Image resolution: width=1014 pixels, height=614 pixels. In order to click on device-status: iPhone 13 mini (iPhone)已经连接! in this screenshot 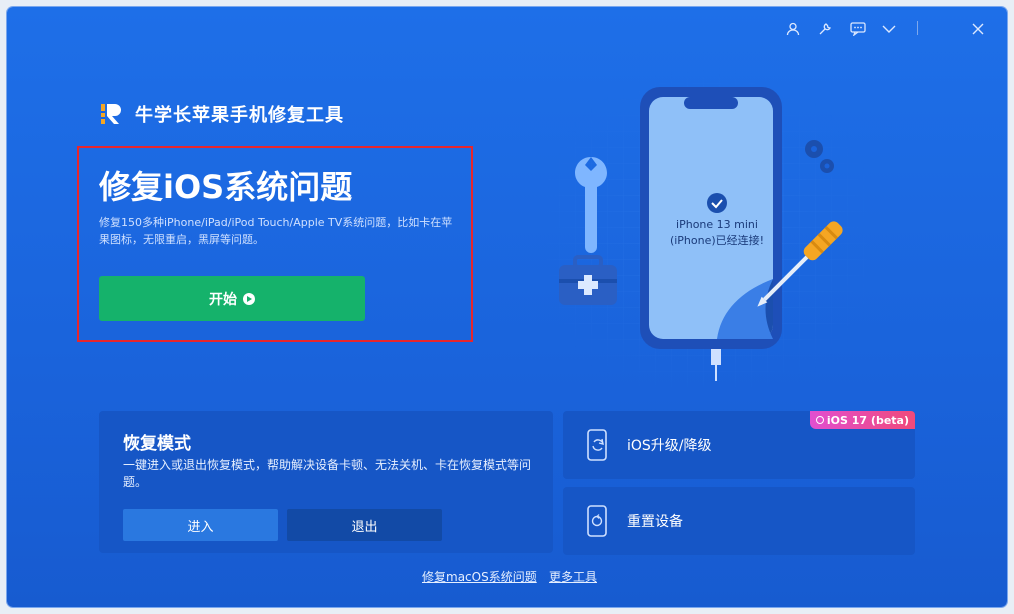, I will do `click(717, 233)`.